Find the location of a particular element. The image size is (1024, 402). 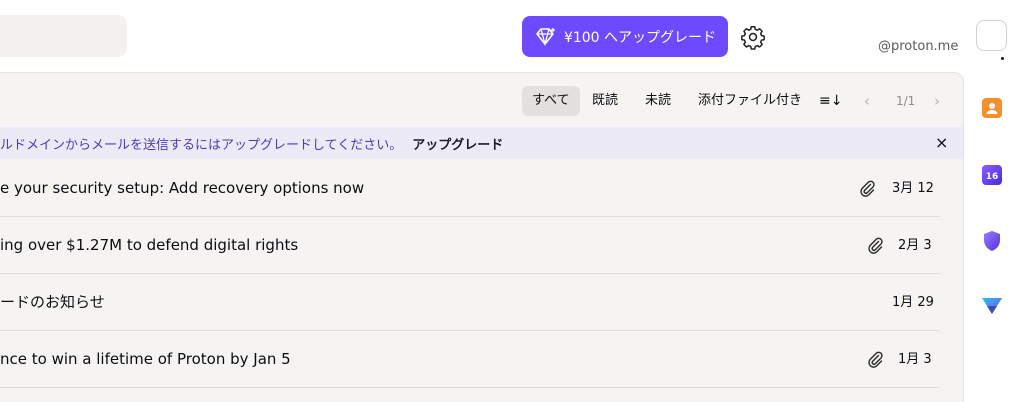

account-avatar is located at coordinates (991, 35).